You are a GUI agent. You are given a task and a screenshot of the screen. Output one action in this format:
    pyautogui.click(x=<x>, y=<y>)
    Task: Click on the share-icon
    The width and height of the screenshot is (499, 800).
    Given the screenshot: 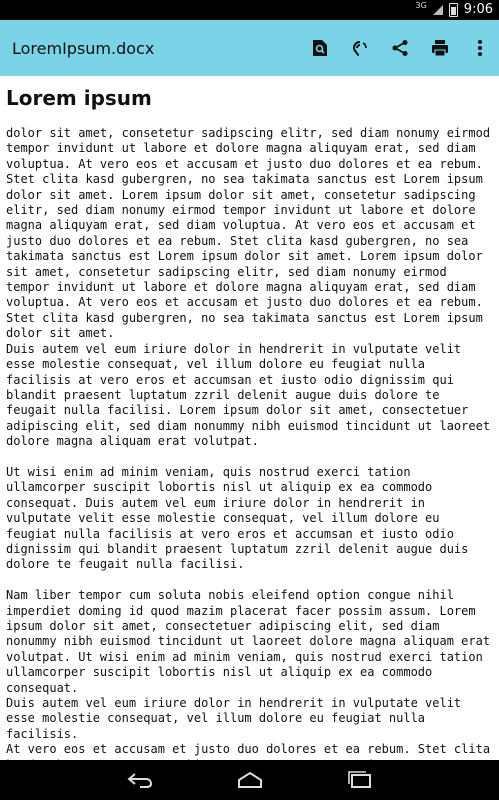 What is the action you would take?
    pyautogui.click(x=400, y=48)
    